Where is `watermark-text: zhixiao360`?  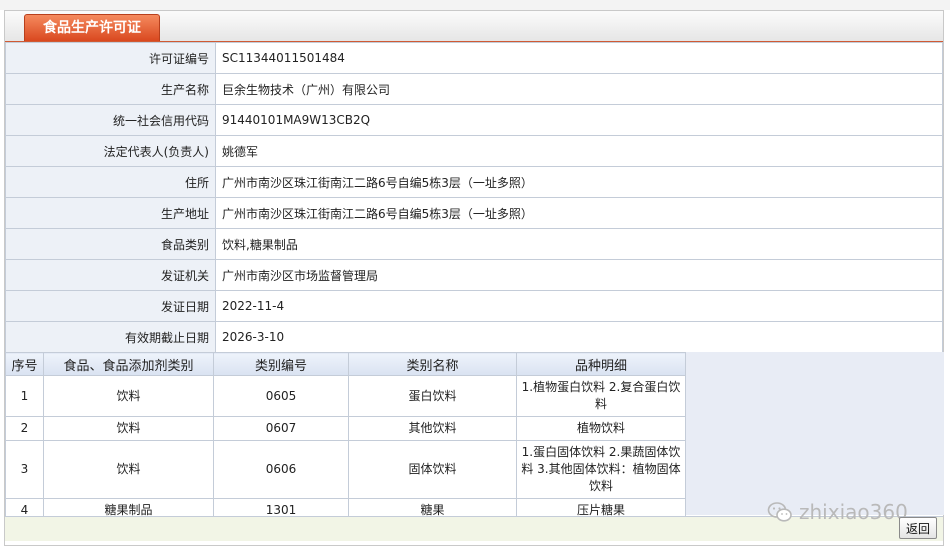 watermark-text: zhixiao360 is located at coordinates (853, 512).